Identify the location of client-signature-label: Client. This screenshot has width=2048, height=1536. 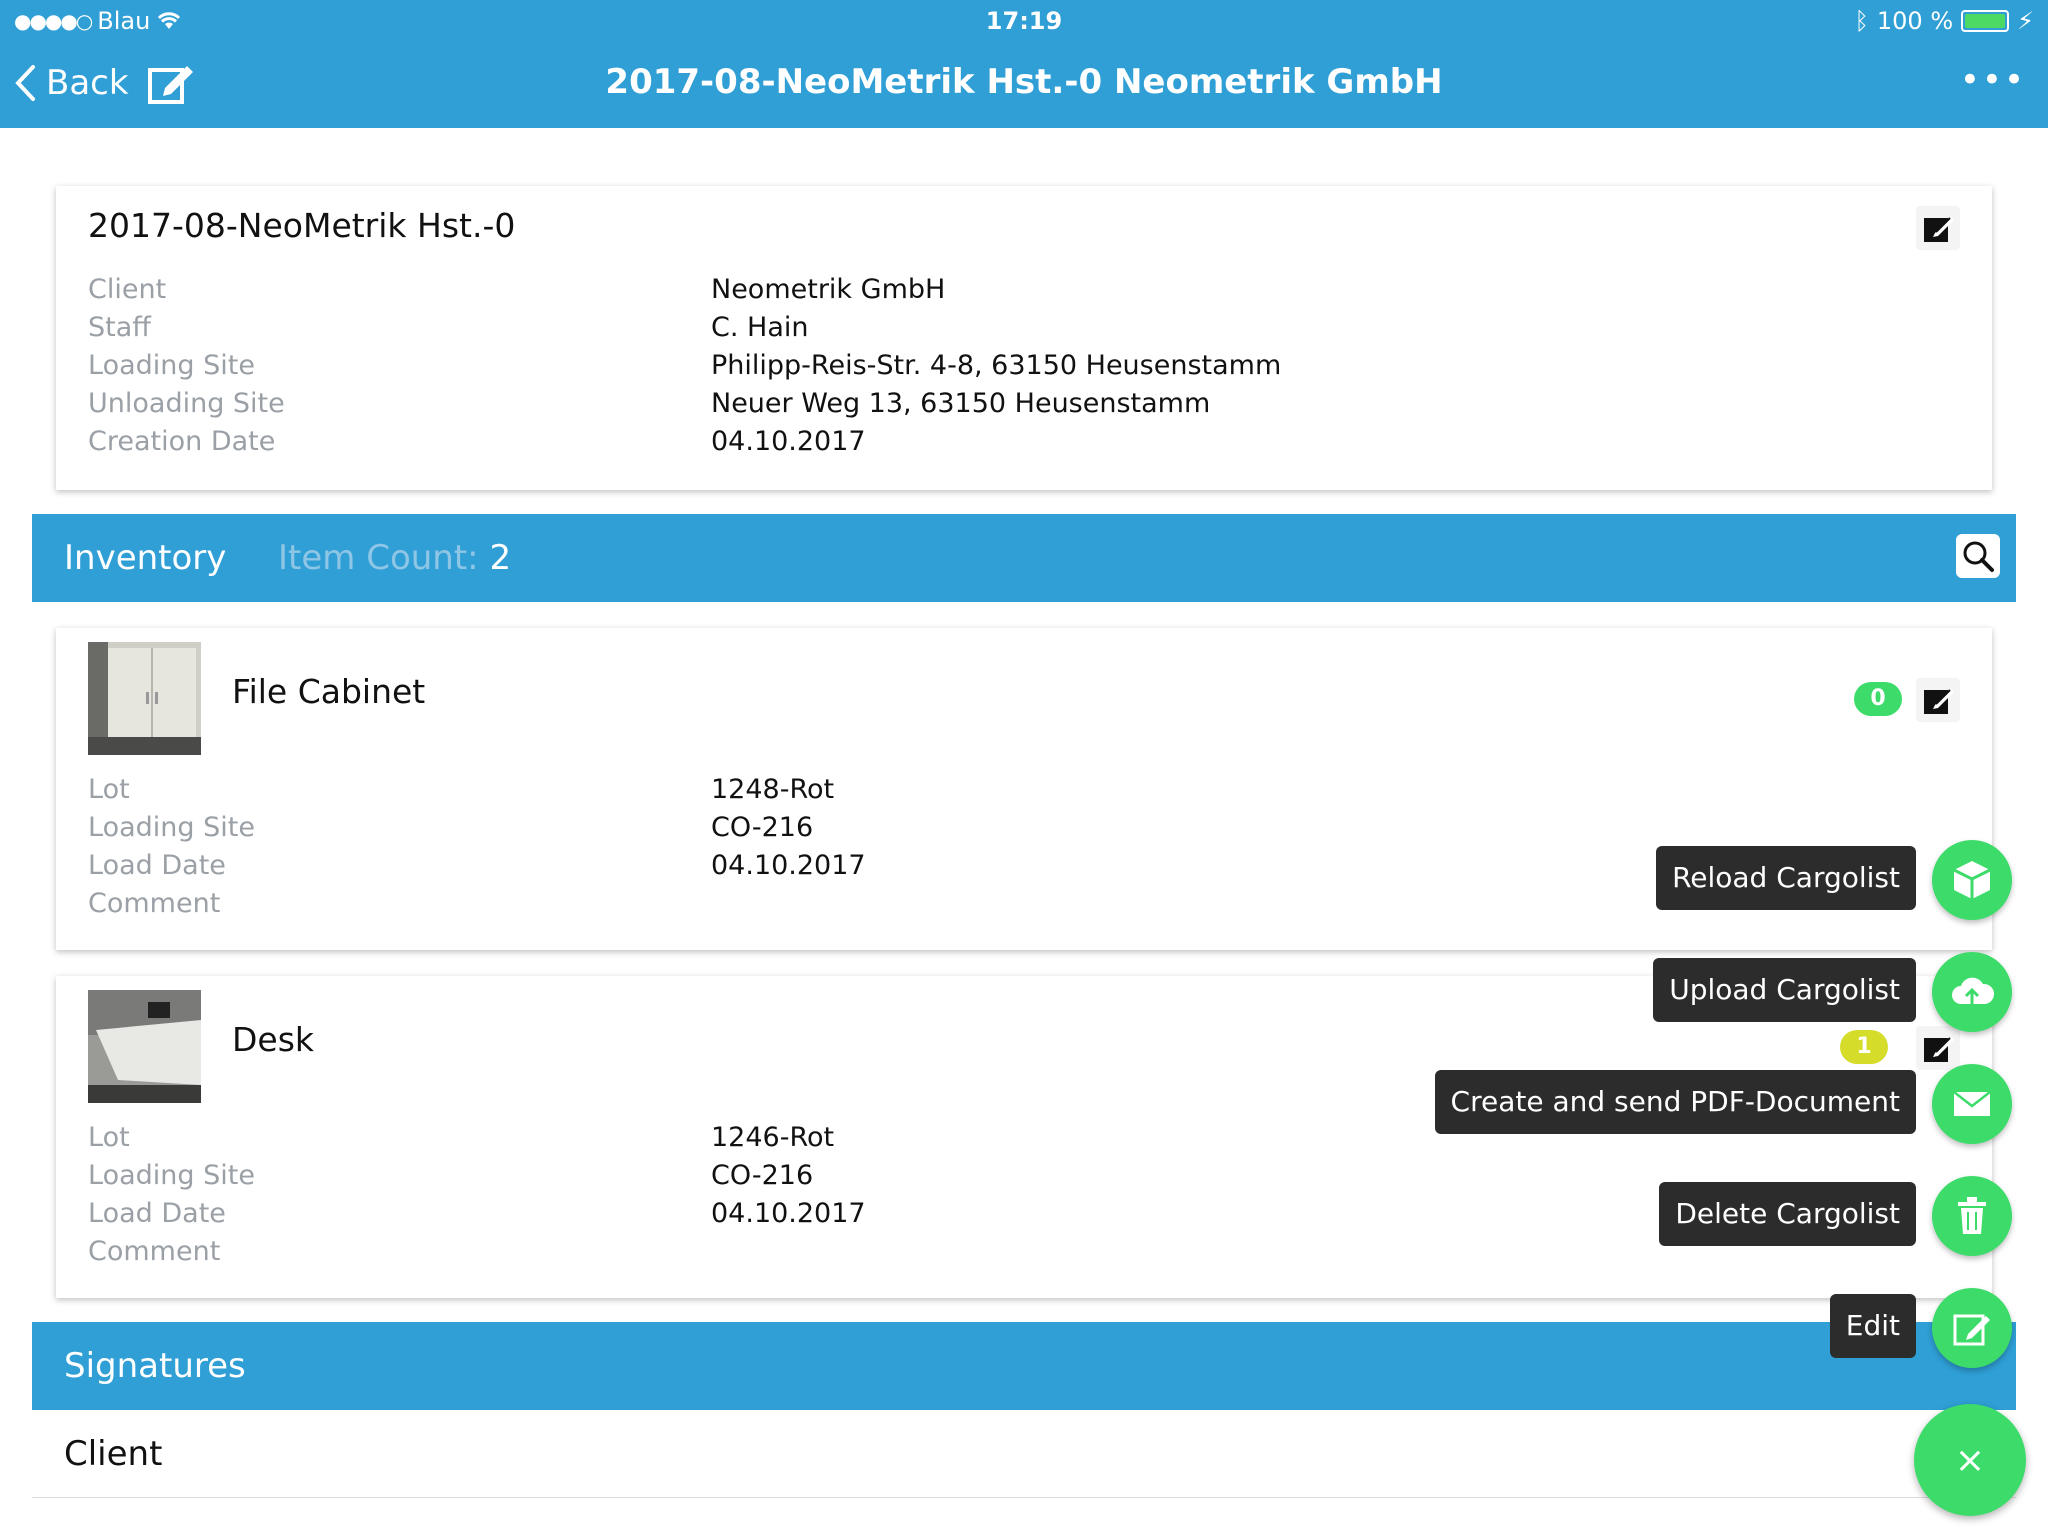
(113, 1454).